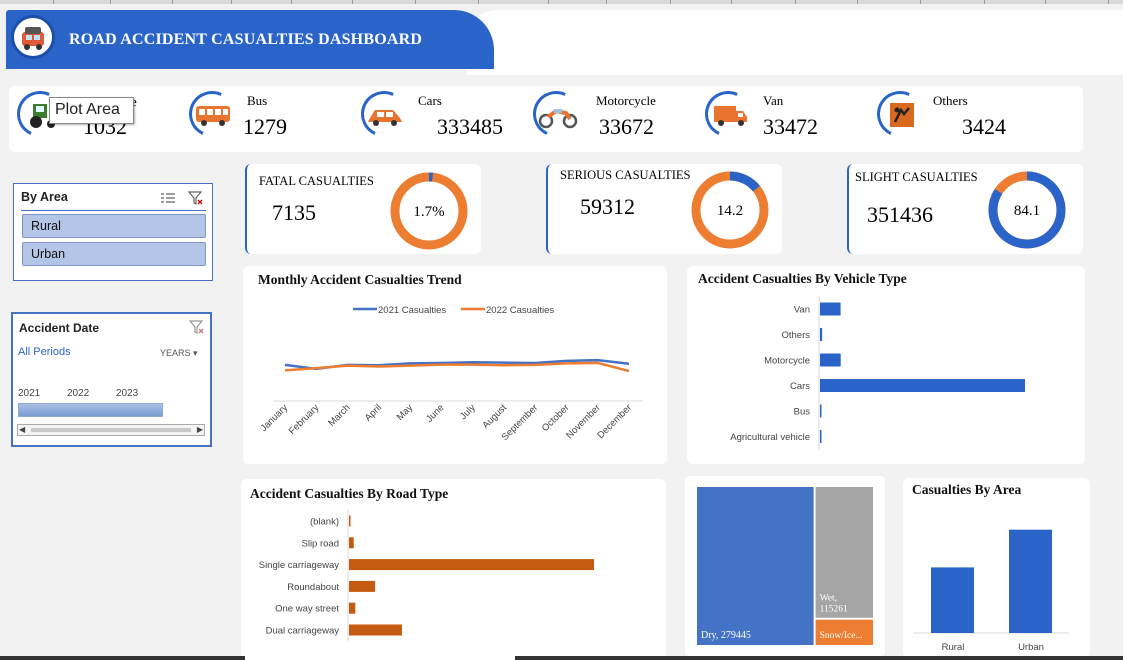  What do you see at coordinates (520, 310) in the screenshot?
I see `legend-label: 2022 Casualties` at bounding box center [520, 310].